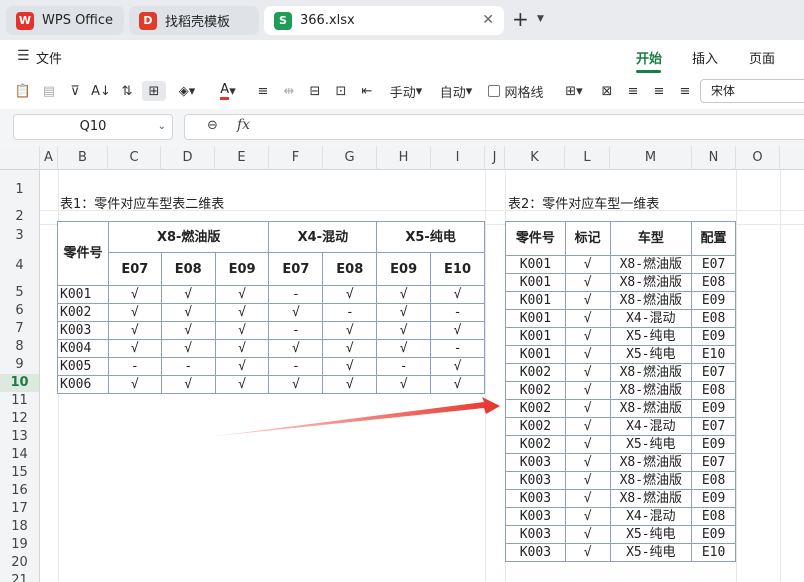 The image size is (804, 582). I want to click on freeze-icon: ⊡, so click(341, 91).